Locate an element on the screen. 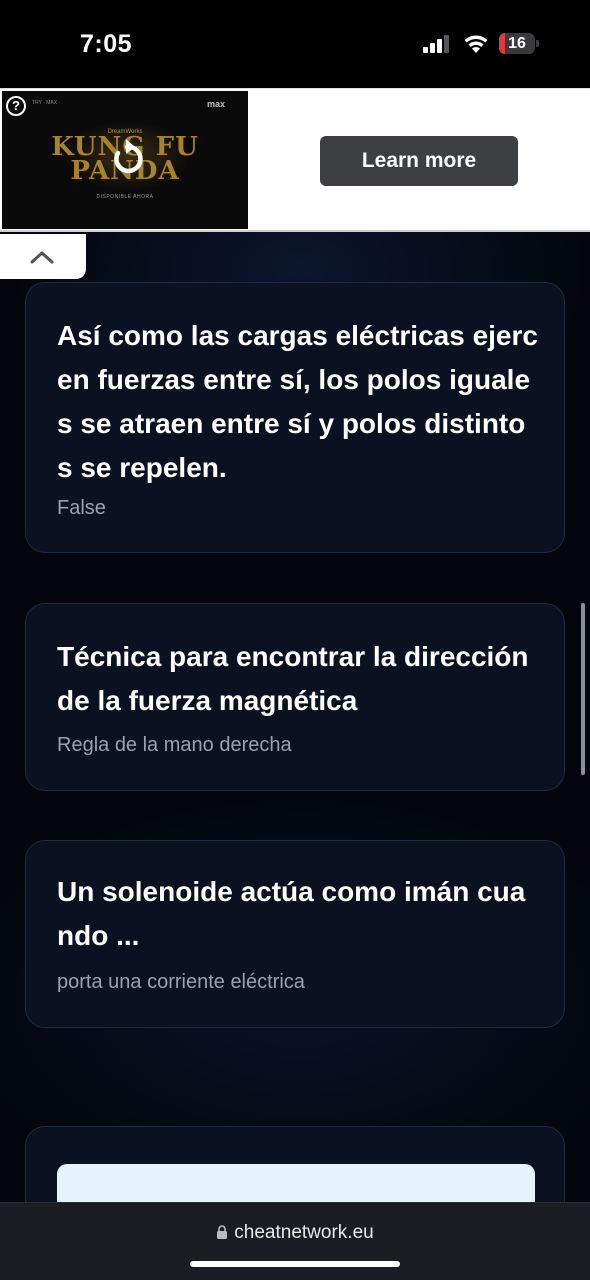 This screenshot has height=1280, width=590. chevron-up-icon is located at coordinates (42, 257).